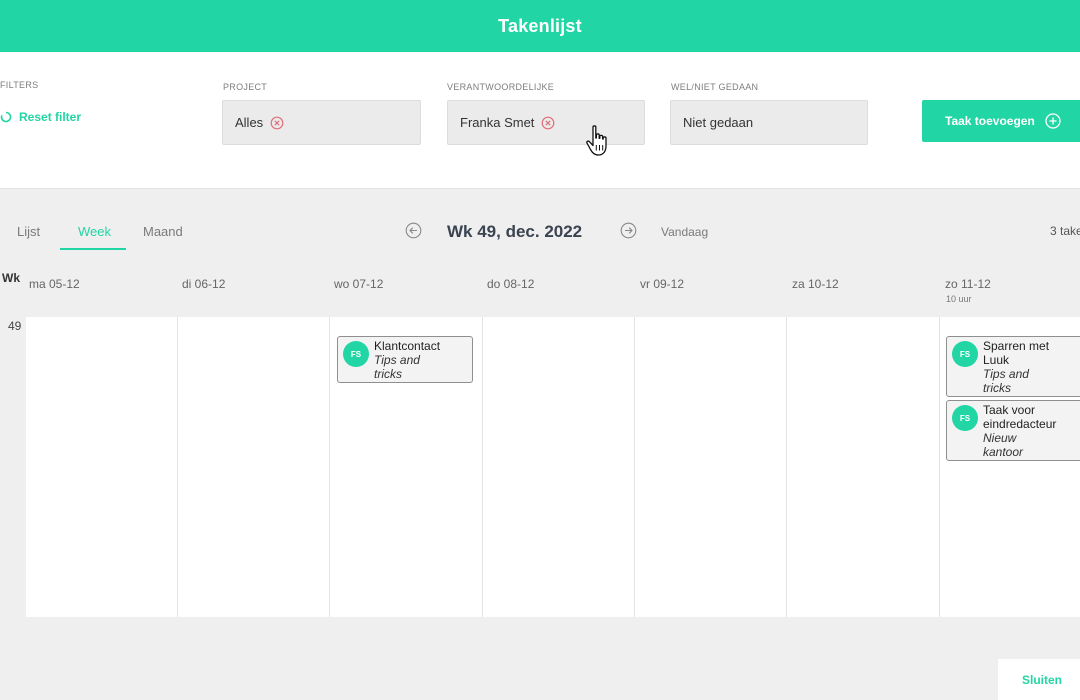 This screenshot has width=1080, height=700. I want to click on day-header-thu: do 08-12, so click(511, 284).